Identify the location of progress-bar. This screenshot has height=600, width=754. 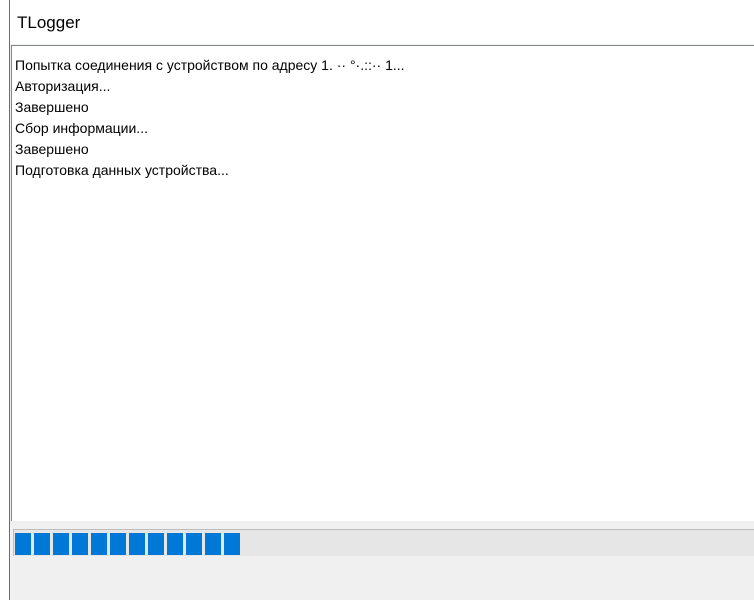
(383, 542).